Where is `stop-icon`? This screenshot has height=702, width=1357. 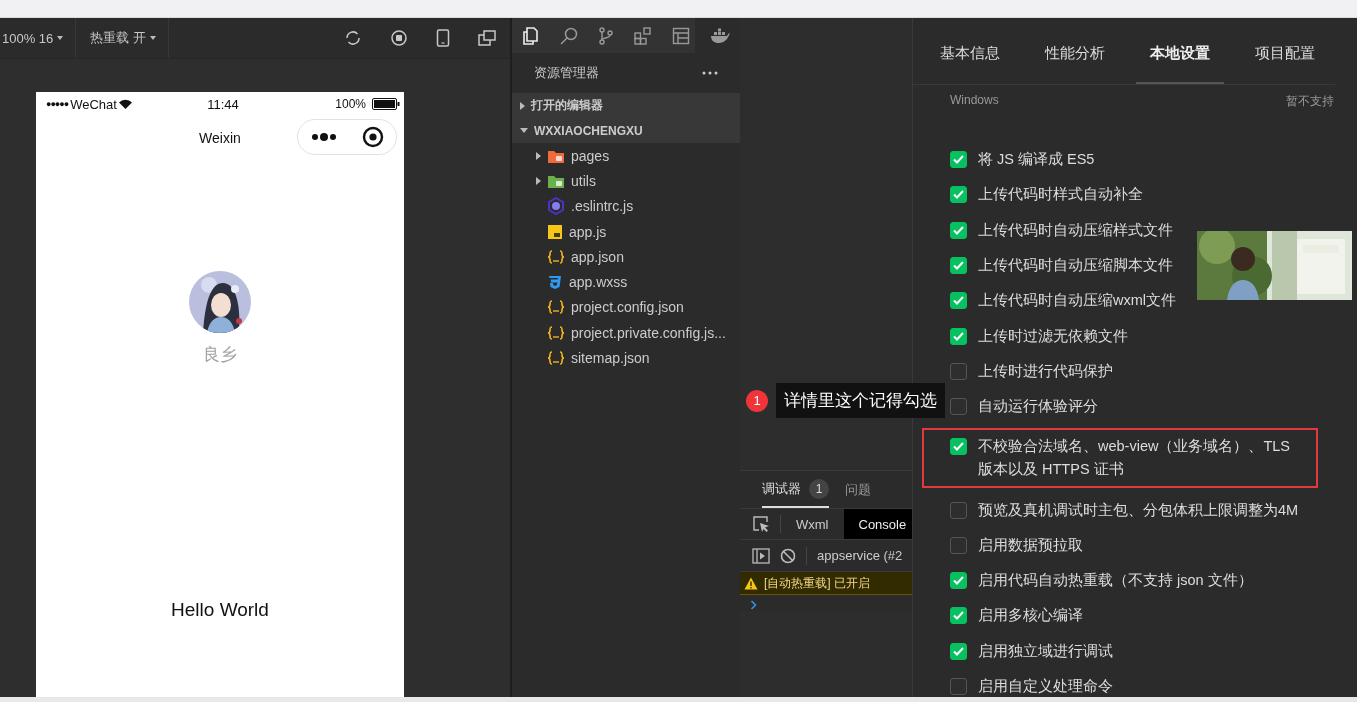
stop-icon is located at coordinates (399, 38).